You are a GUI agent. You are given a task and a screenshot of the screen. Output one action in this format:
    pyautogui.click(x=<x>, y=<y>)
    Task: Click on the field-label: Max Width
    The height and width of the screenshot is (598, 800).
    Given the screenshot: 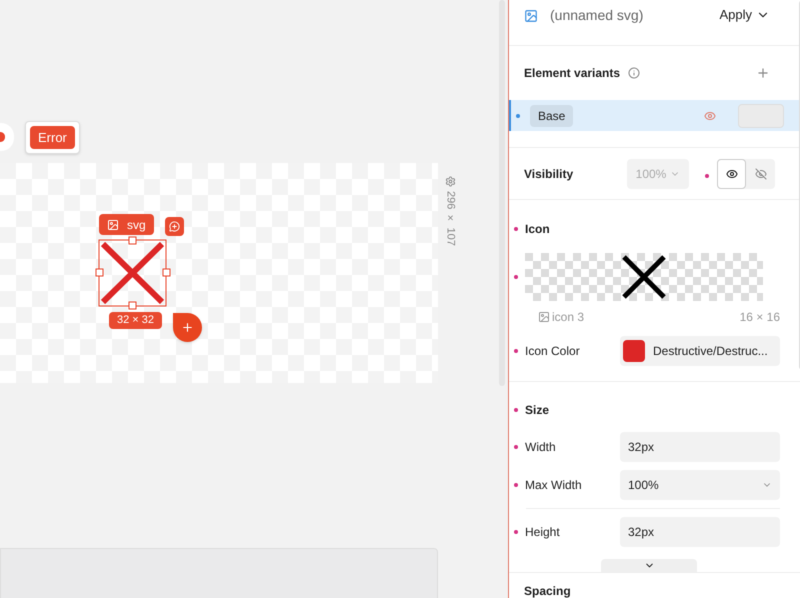 What is the action you would take?
    pyautogui.click(x=554, y=485)
    